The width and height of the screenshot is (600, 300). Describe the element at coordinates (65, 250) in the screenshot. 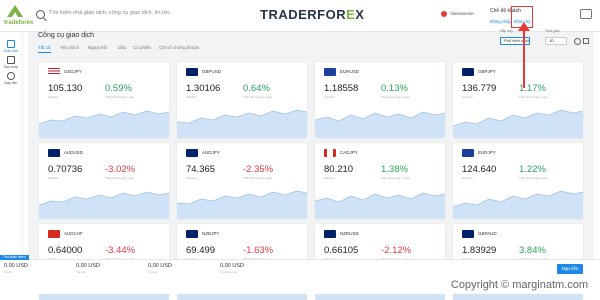

I see `instrument-price: 0.64000` at that location.